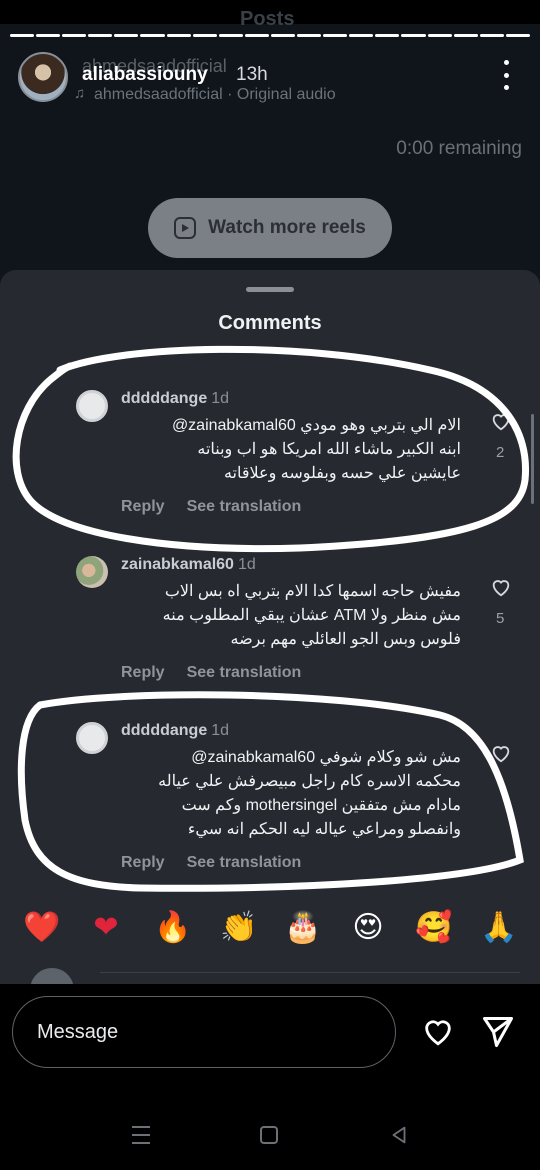  What do you see at coordinates (269, 1135) in the screenshot?
I see `home-icon` at bounding box center [269, 1135].